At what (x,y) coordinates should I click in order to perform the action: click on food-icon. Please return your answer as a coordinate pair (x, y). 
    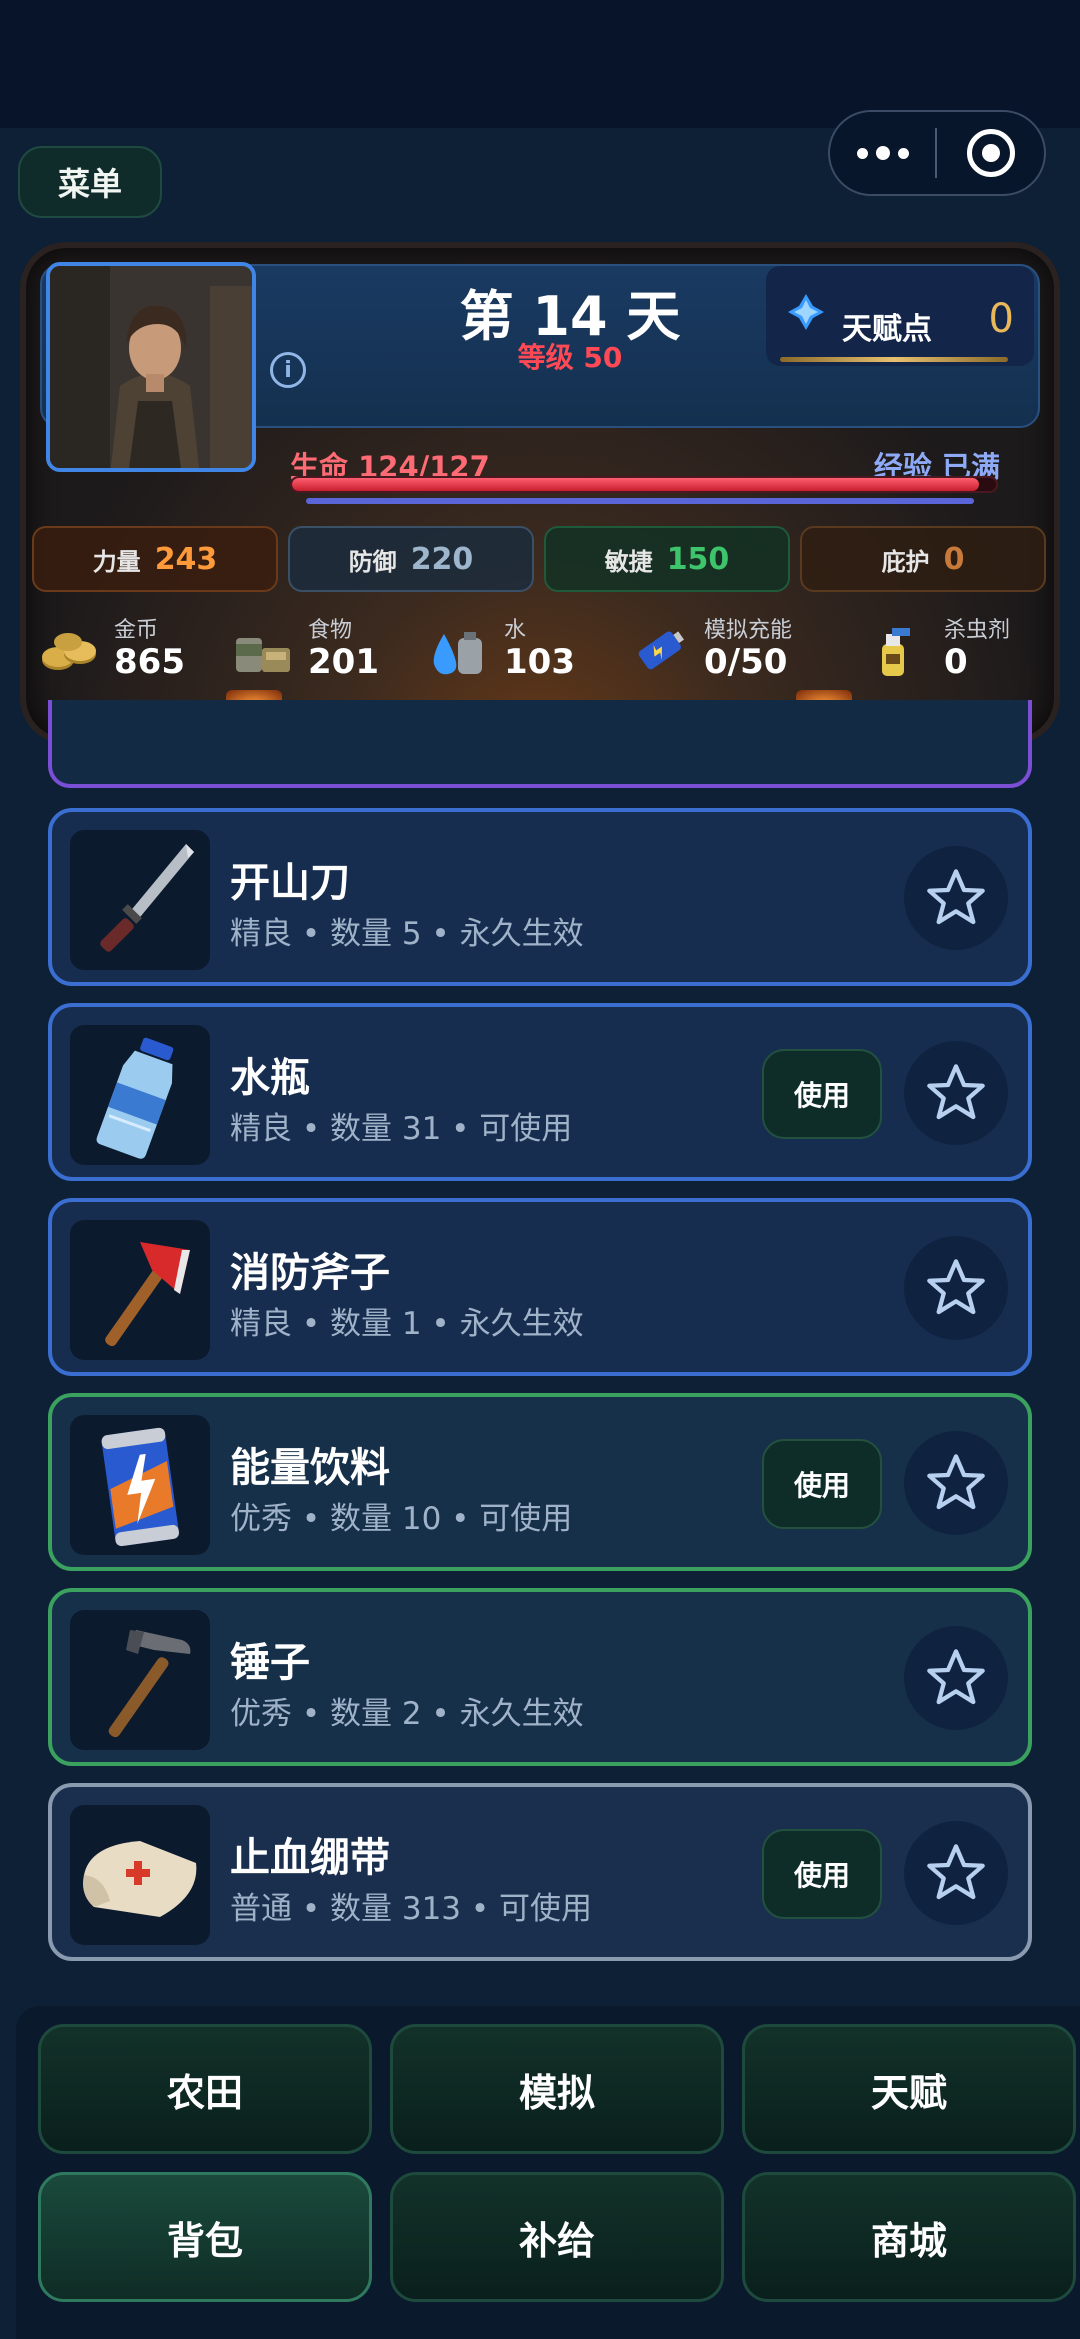
    Looking at the image, I should click on (263, 655).